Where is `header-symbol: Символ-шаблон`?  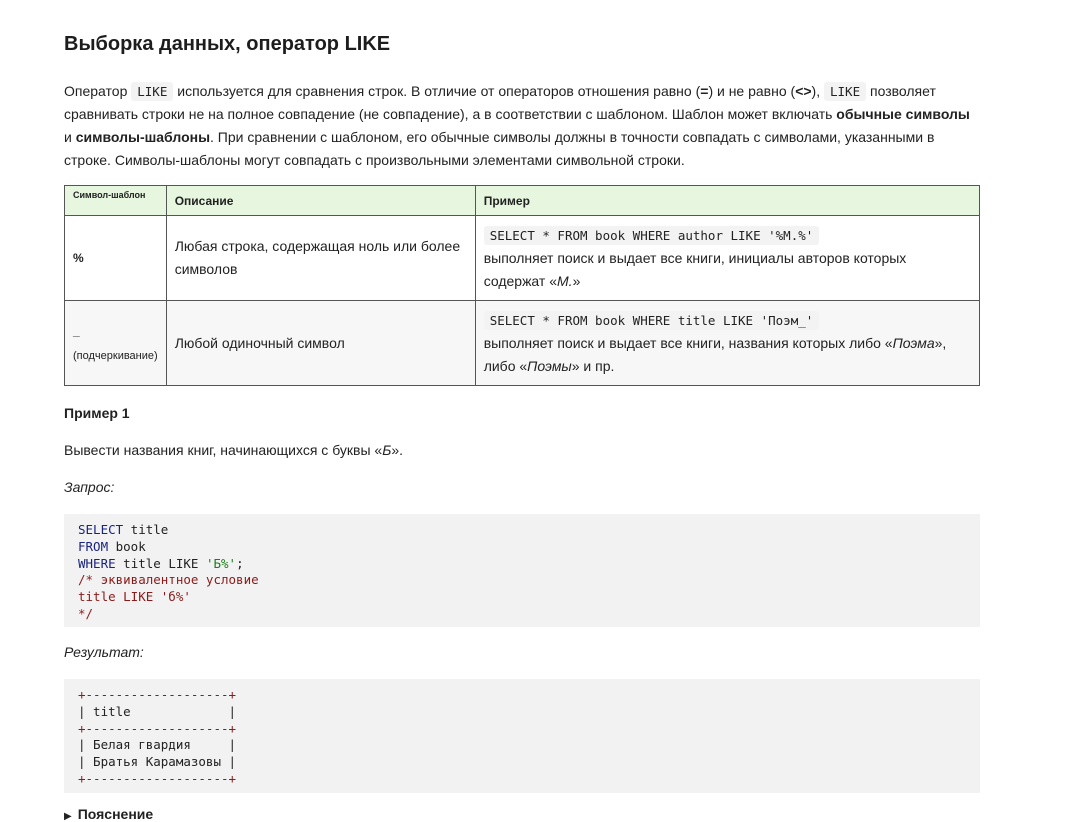 header-symbol: Символ-шаблон is located at coordinates (115, 200).